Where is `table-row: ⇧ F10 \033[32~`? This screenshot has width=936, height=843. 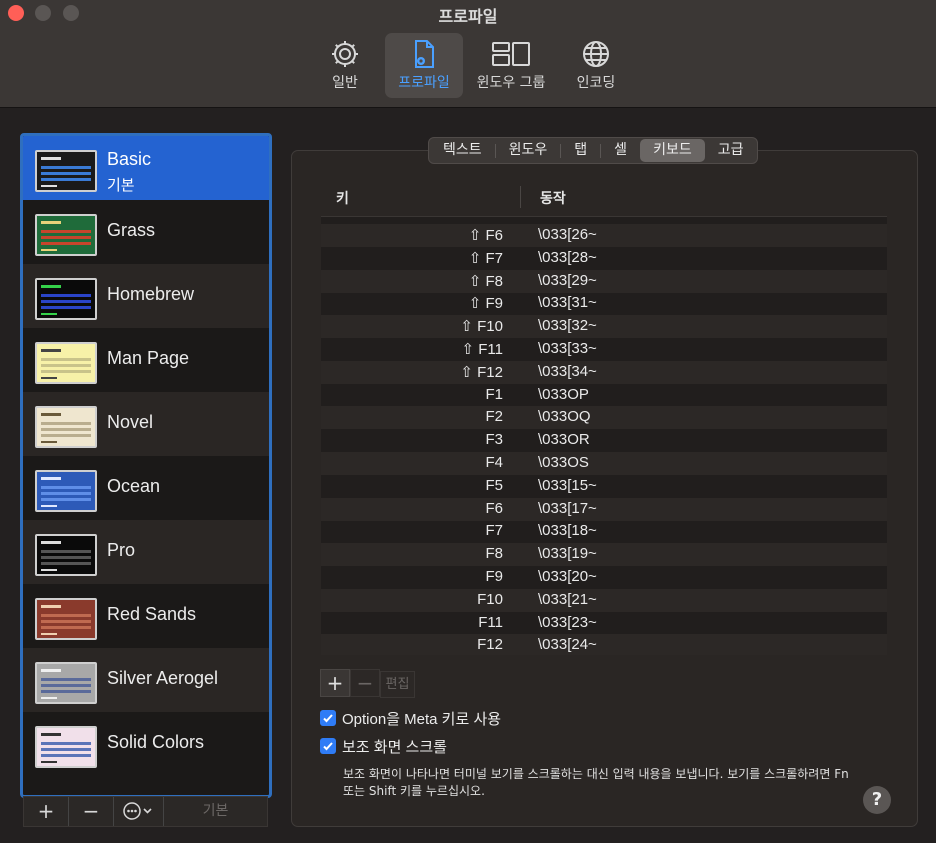 table-row: ⇧ F10 \033[32~ is located at coordinates (604, 327).